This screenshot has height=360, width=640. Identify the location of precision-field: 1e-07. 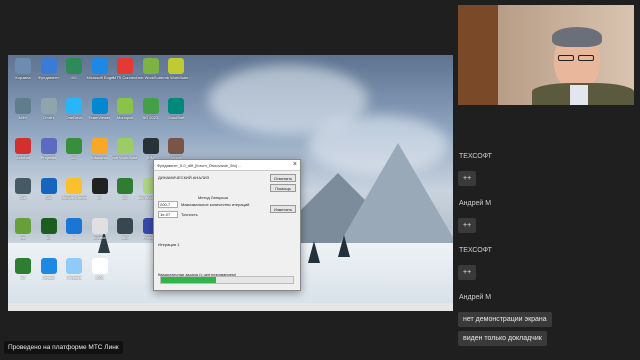
(168, 214).